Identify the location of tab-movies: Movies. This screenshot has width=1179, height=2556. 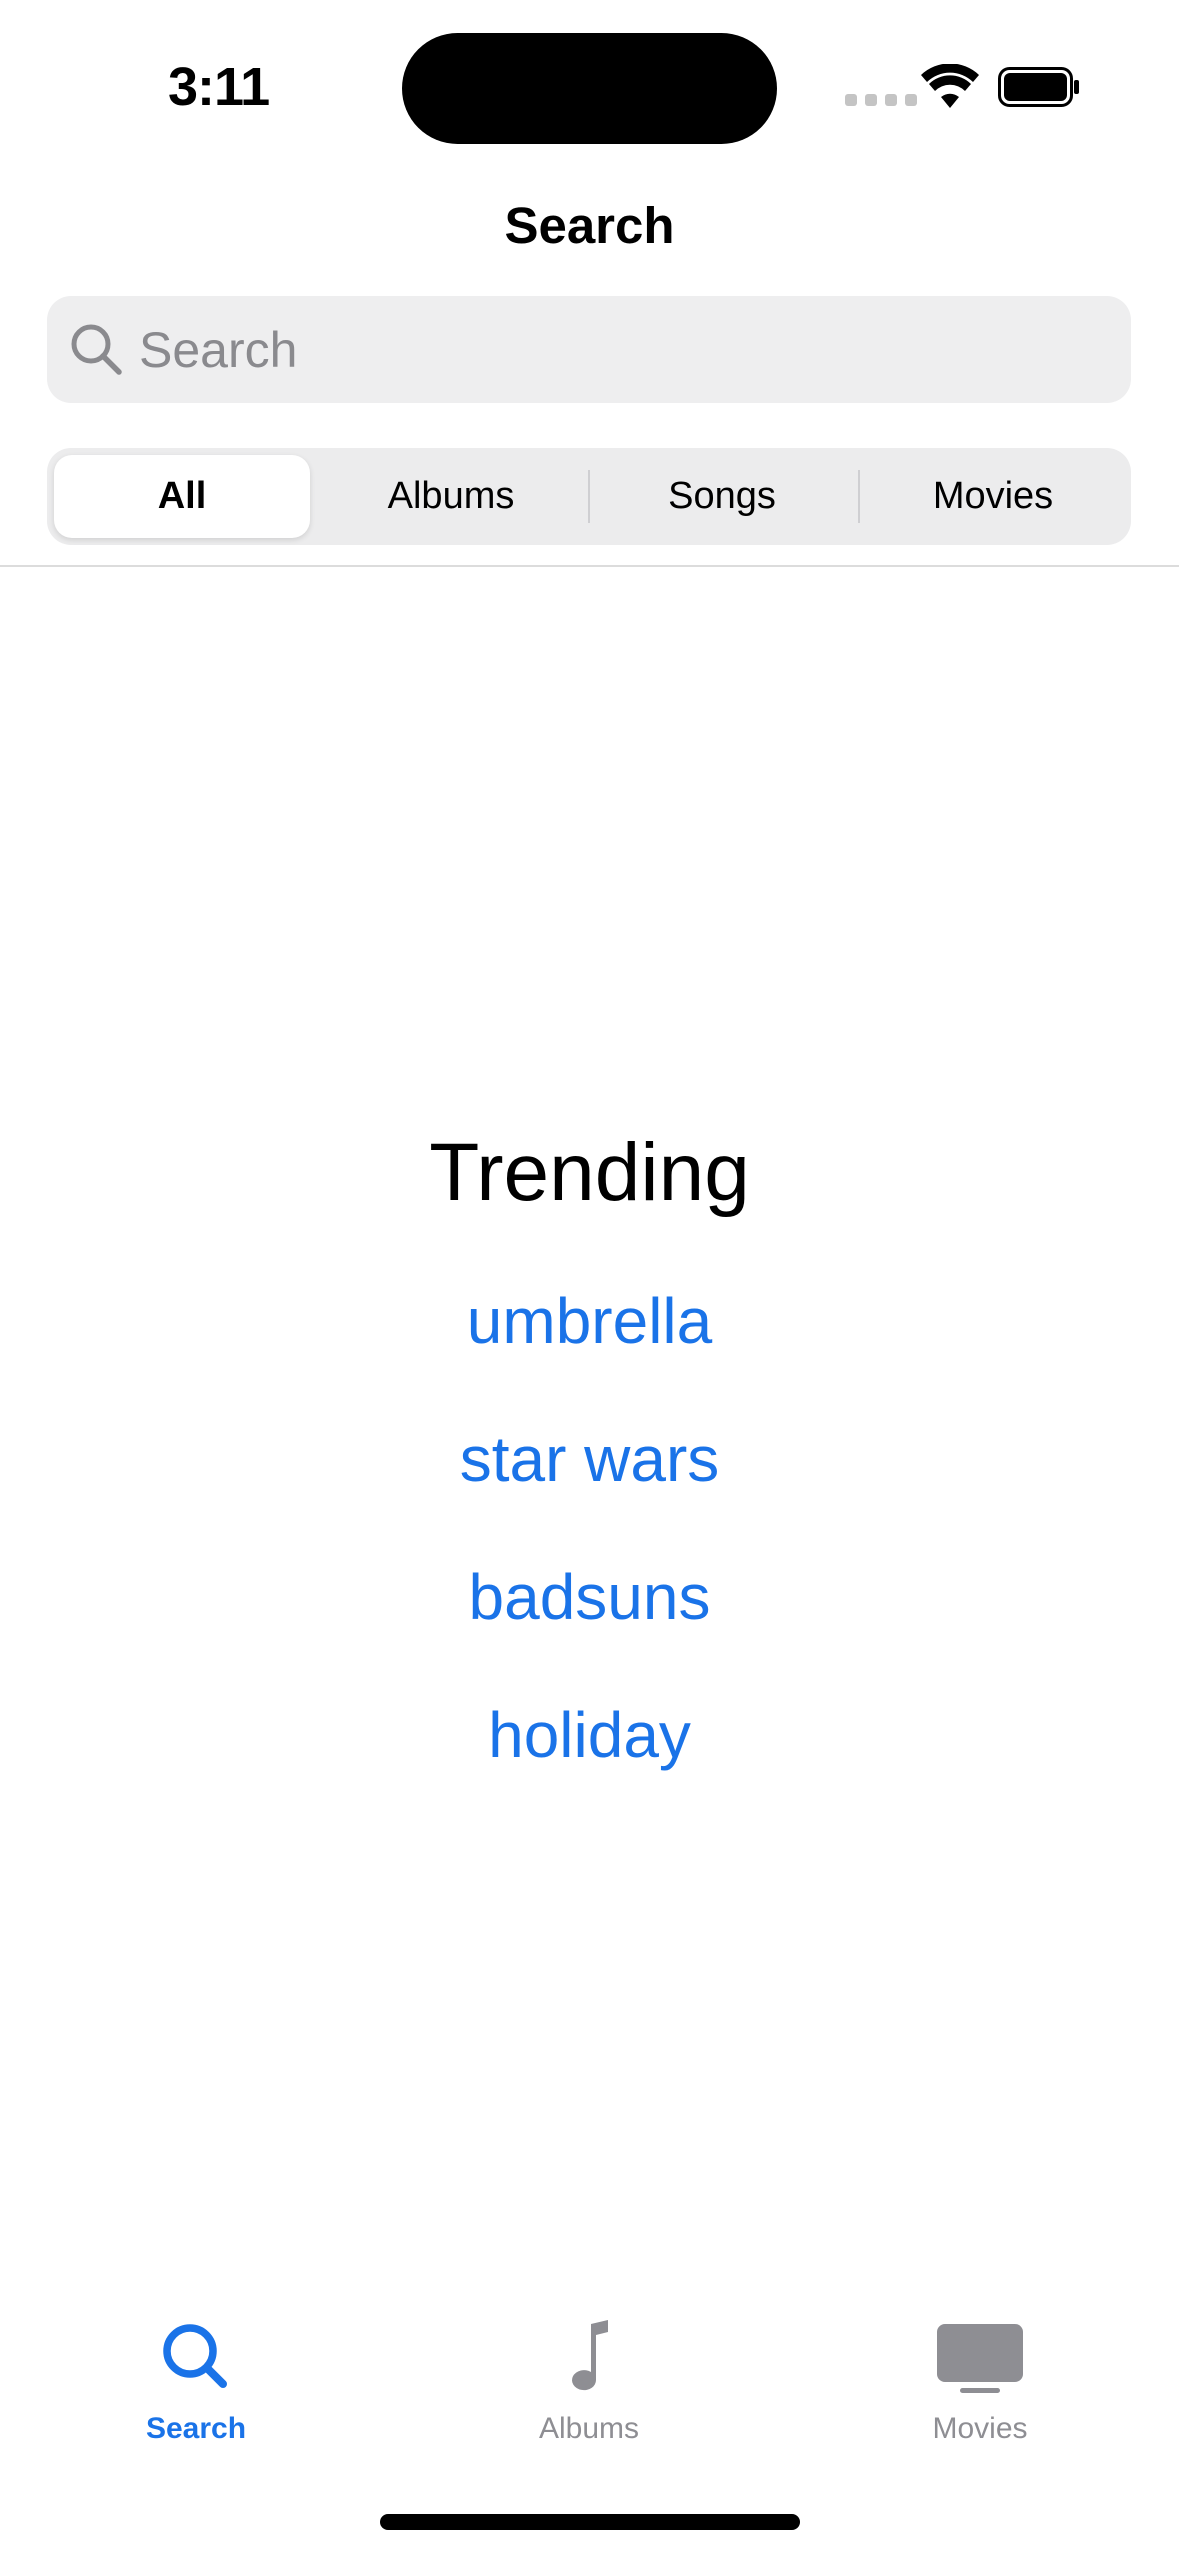
(980, 2388).